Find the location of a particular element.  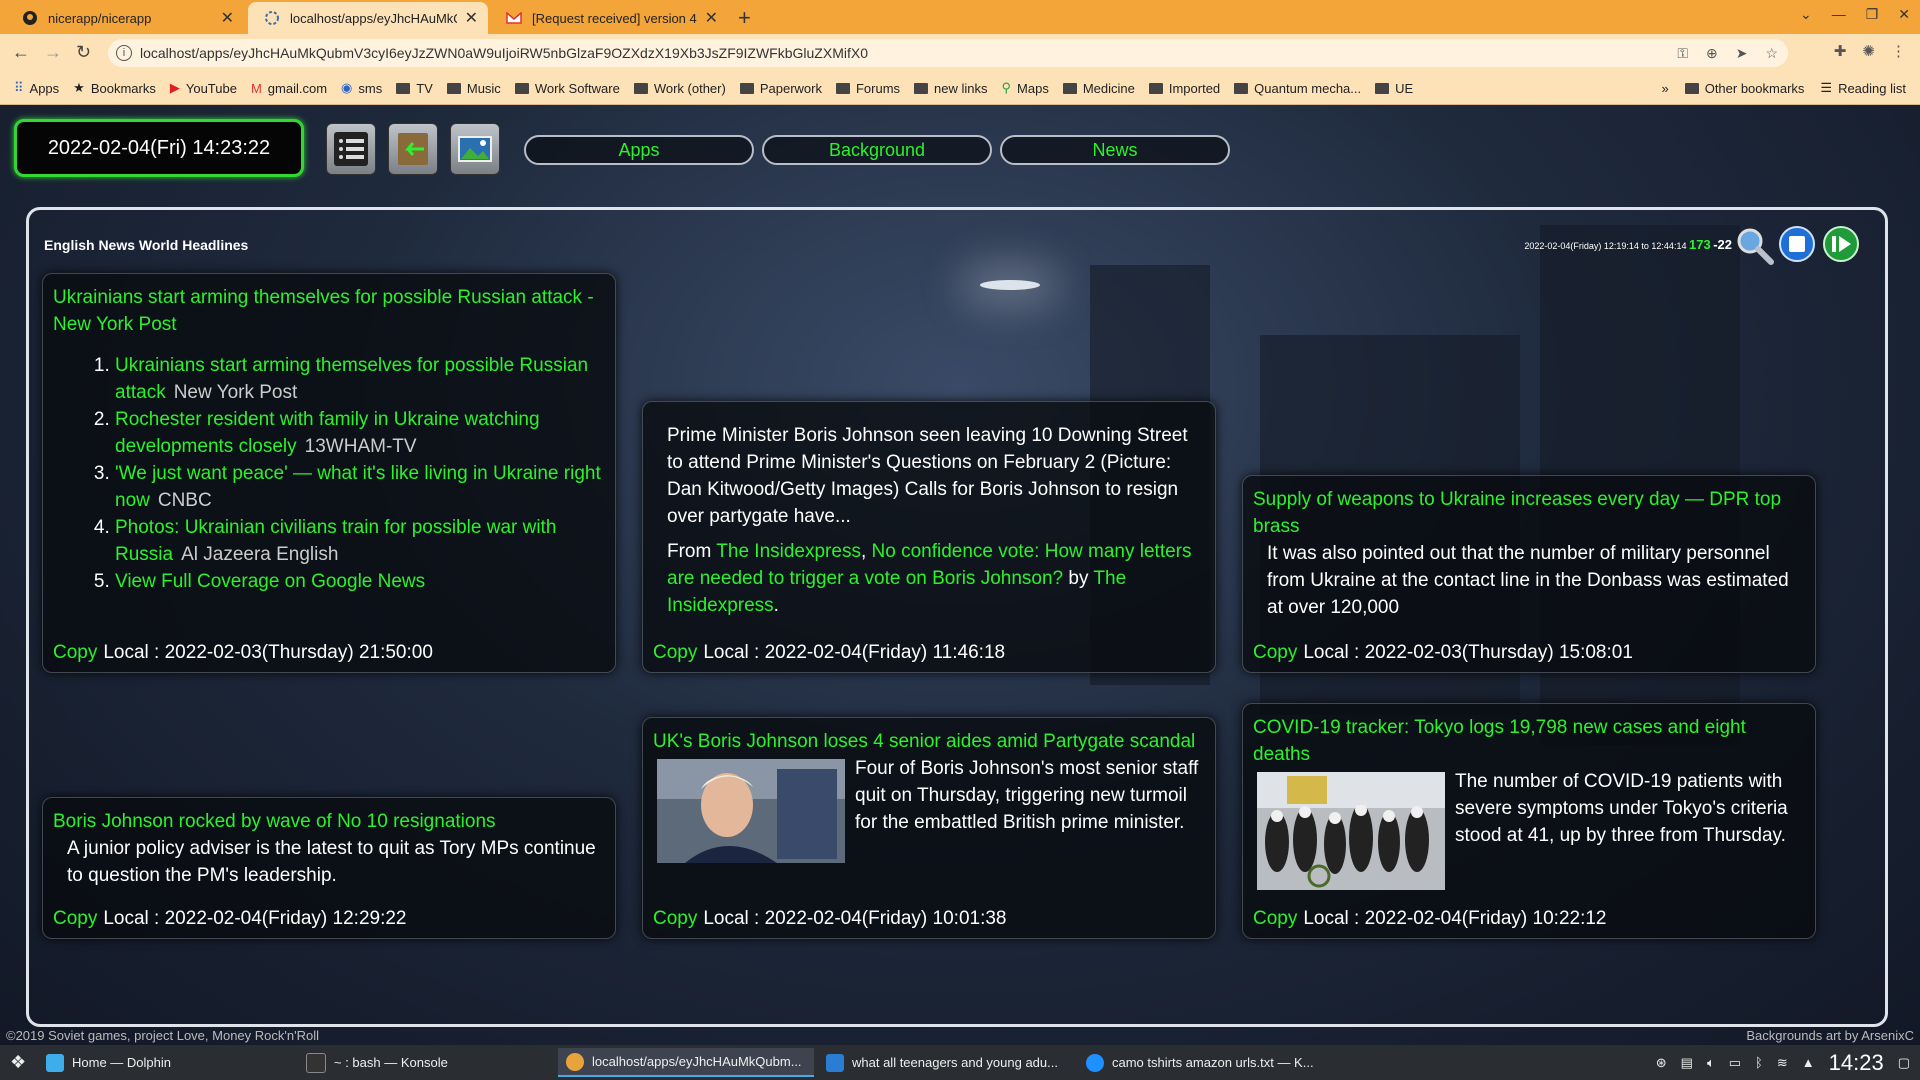

bookmark-folder-tv: TV is located at coordinates (414, 88).